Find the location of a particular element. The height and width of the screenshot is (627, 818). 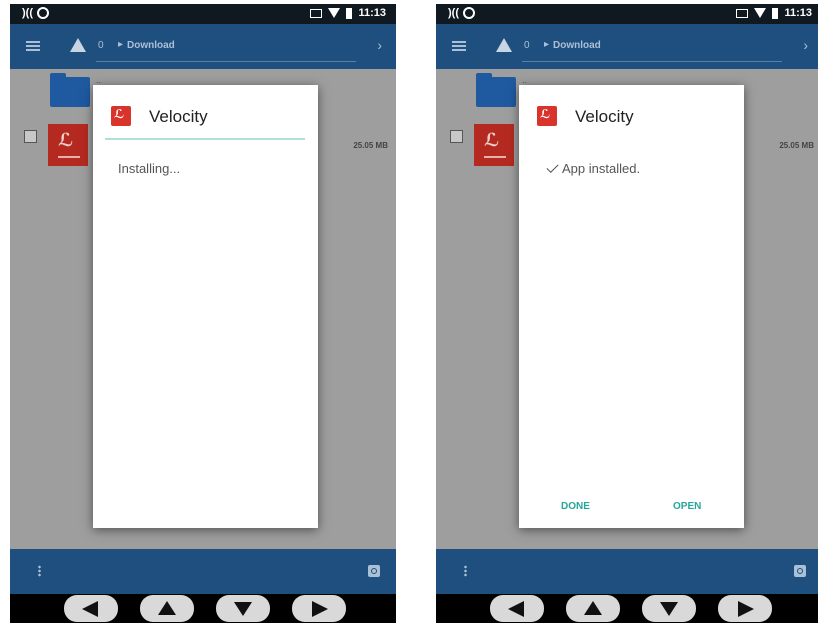

done-button: DONE is located at coordinates (575, 506).